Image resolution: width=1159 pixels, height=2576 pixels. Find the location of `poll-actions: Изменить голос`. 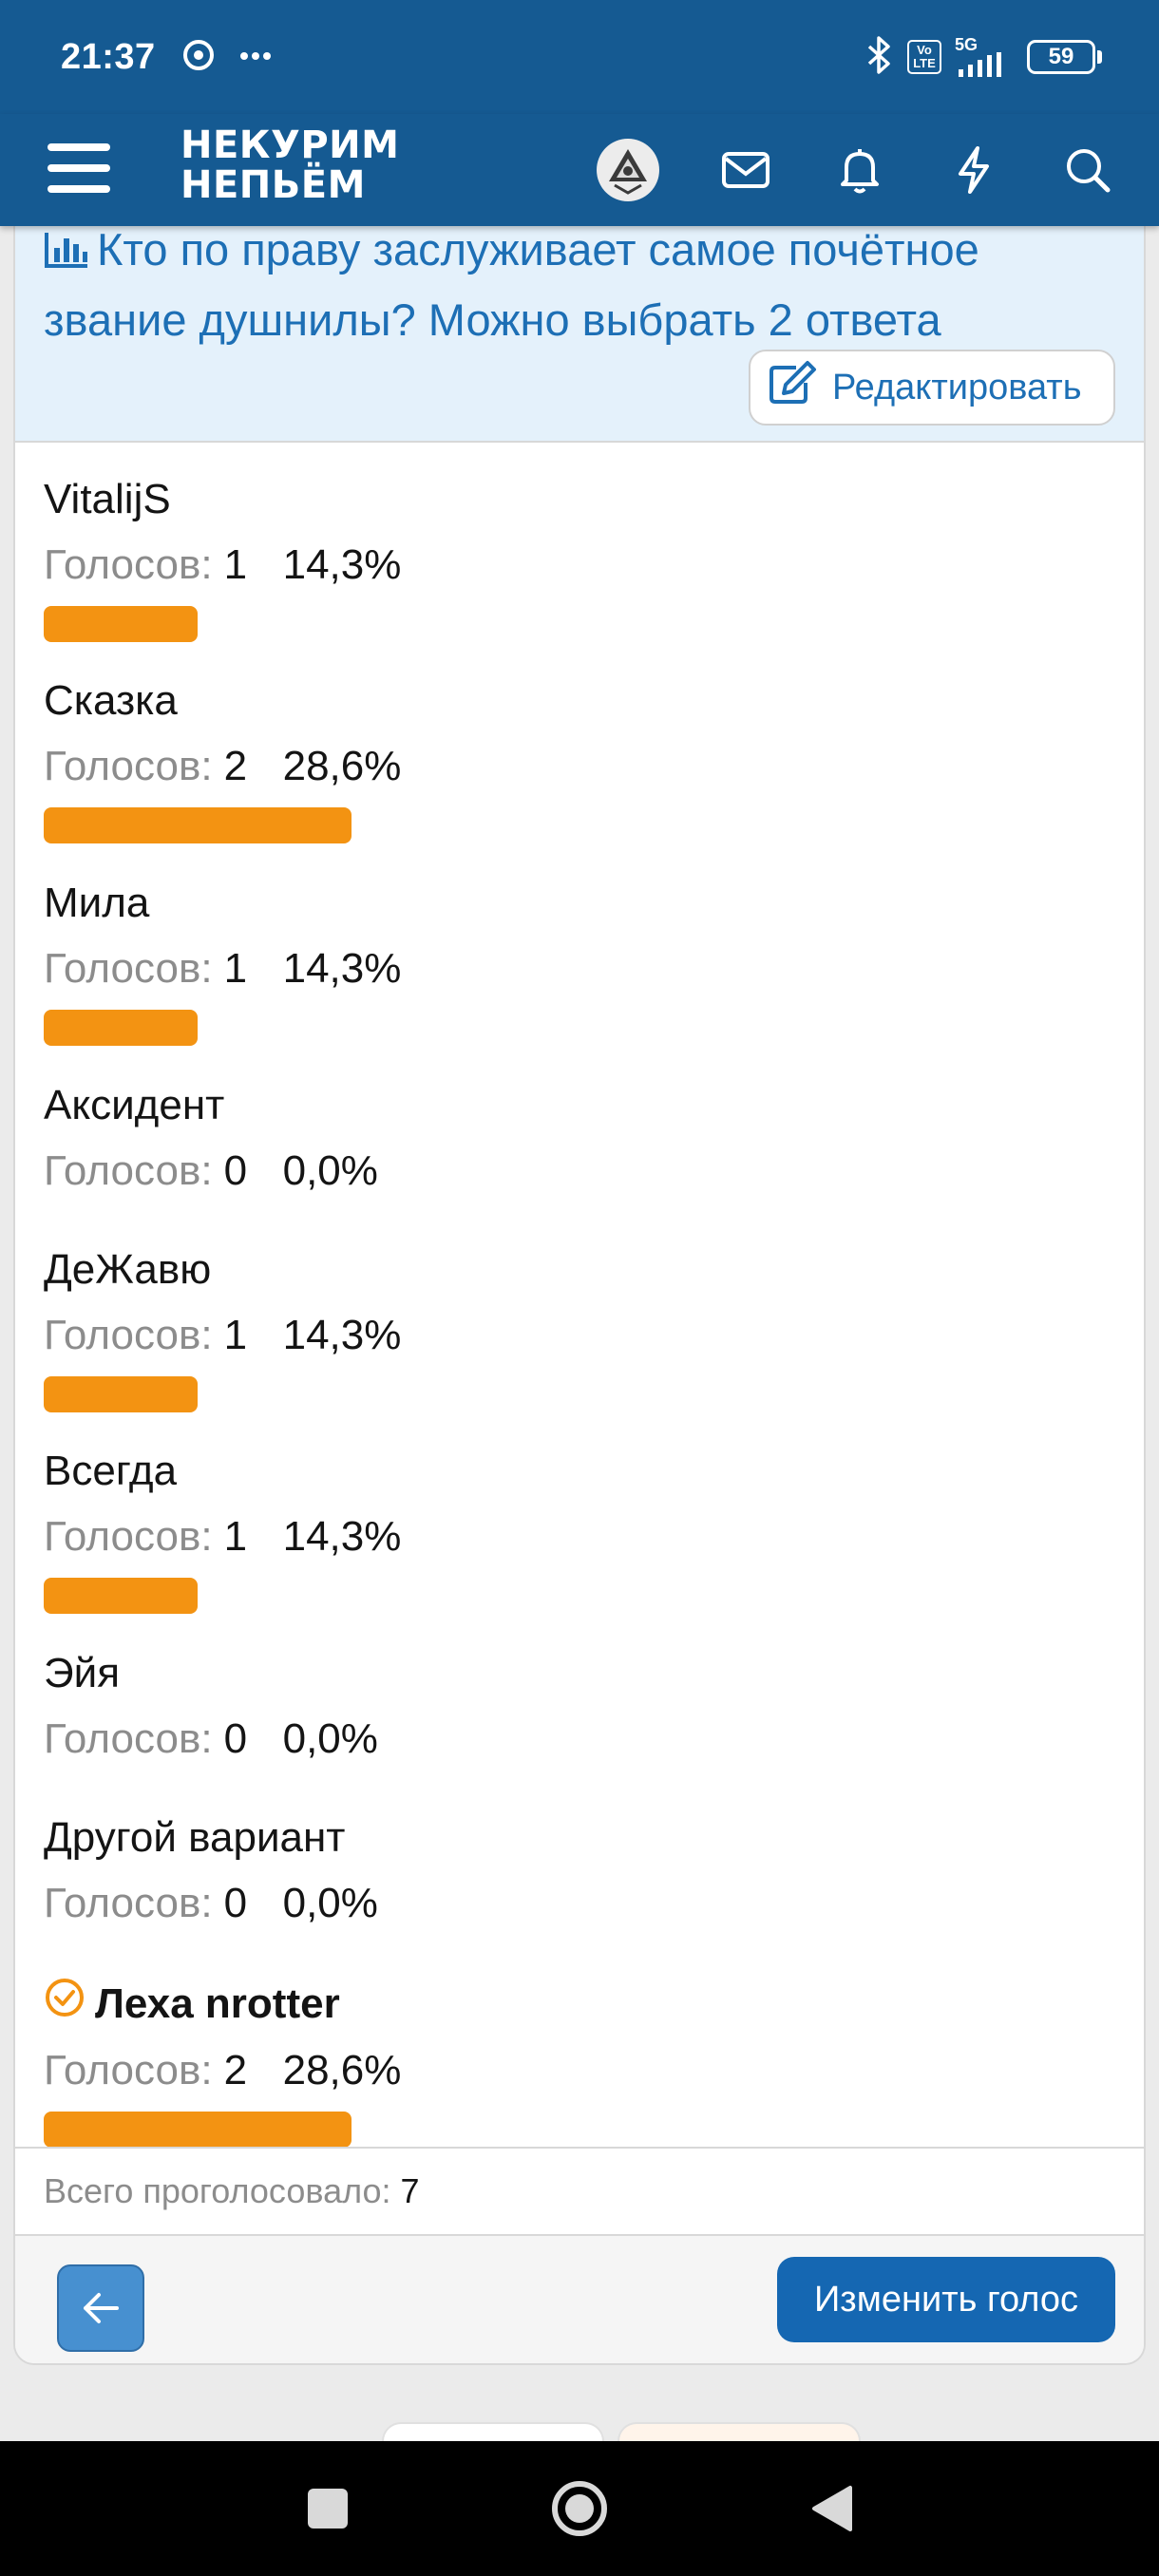

poll-actions: Изменить голос is located at coordinates (579, 2299).